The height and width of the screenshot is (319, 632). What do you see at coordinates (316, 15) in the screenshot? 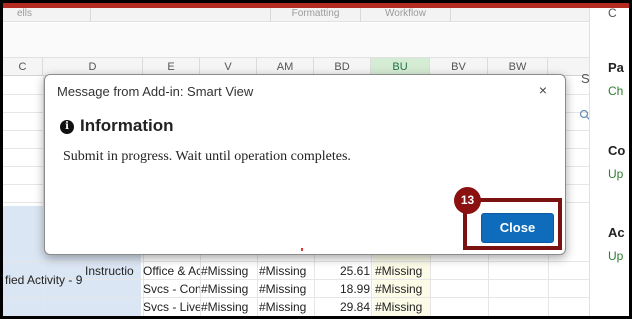
I see `ribbon-group-formatting: Formatting` at bounding box center [316, 15].